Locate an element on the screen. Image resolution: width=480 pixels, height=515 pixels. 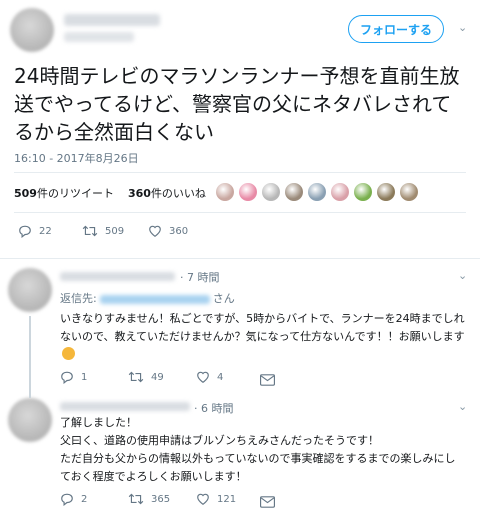
reply-count: 1 is located at coordinates (84, 377).